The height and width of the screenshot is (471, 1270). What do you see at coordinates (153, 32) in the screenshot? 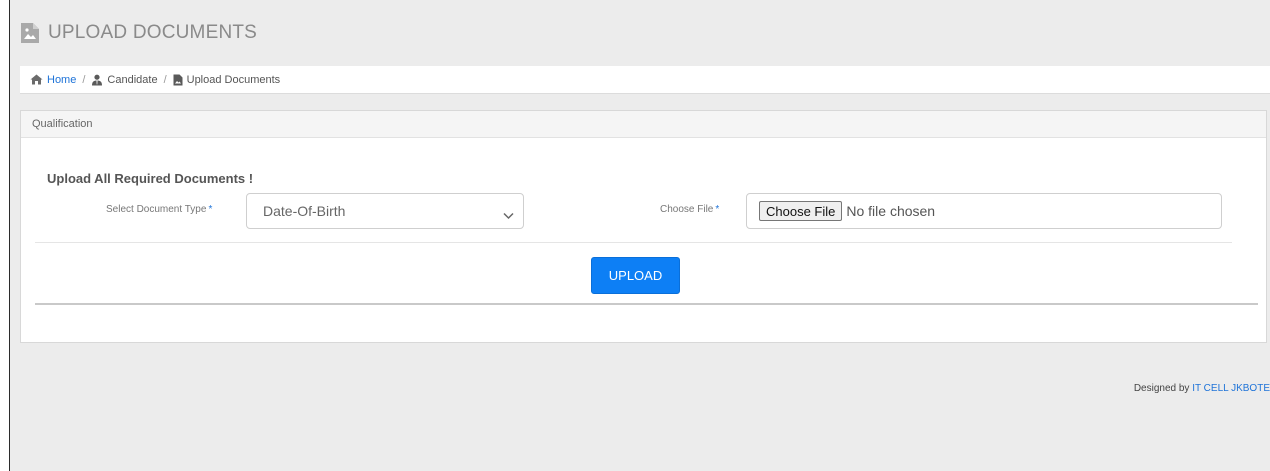
I see `page-title: UPLOAD DOCUMENTS` at bounding box center [153, 32].